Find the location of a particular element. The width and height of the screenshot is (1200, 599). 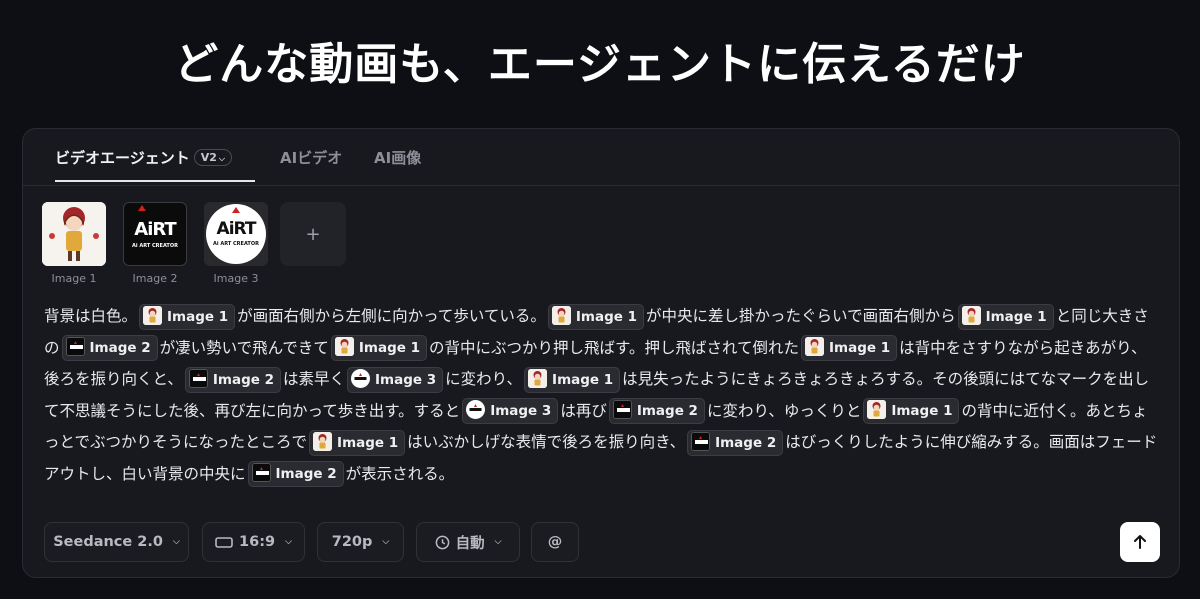

image-3-preview: AiRT Ai ART CREATOR is located at coordinates (236, 234).